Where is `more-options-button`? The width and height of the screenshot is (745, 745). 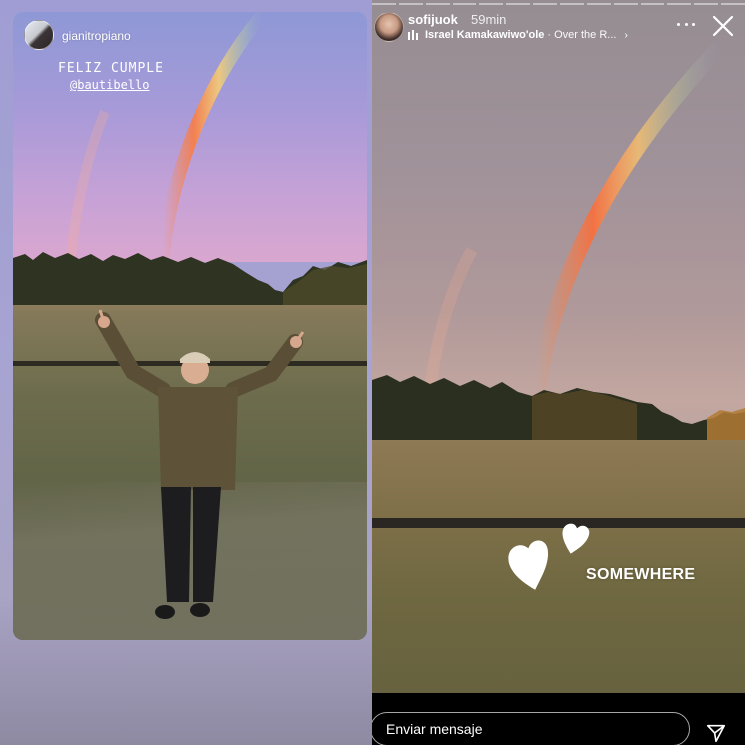 more-options-button is located at coordinates (686, 24).